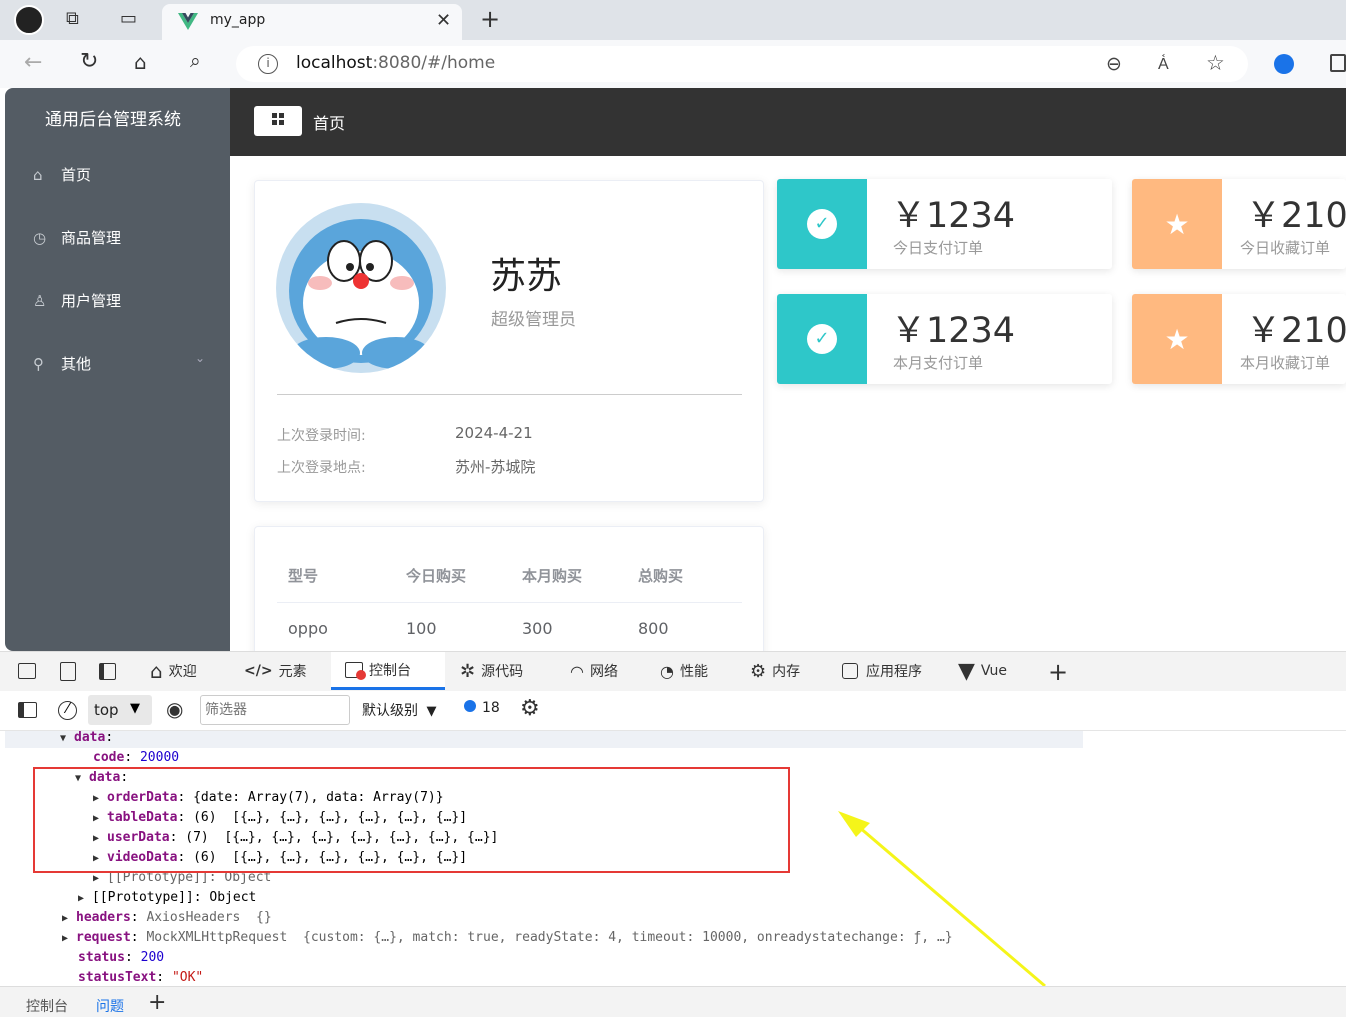 This screenshot has width=1346, height=1017. What do you see at coordinates (128, 19) in the screenshot?
I see `tab-actions-icon: ▭` at bounding box center [128, 19].